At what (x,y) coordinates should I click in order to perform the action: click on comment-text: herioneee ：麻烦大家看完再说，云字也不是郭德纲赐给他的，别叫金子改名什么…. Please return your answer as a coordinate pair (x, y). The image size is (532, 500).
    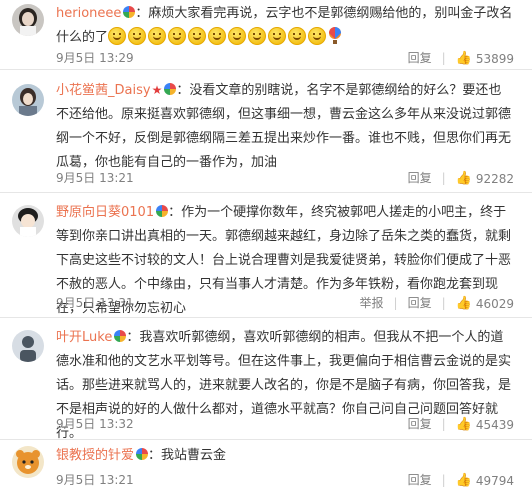
    Looking at the image, I should click on (285, 26).